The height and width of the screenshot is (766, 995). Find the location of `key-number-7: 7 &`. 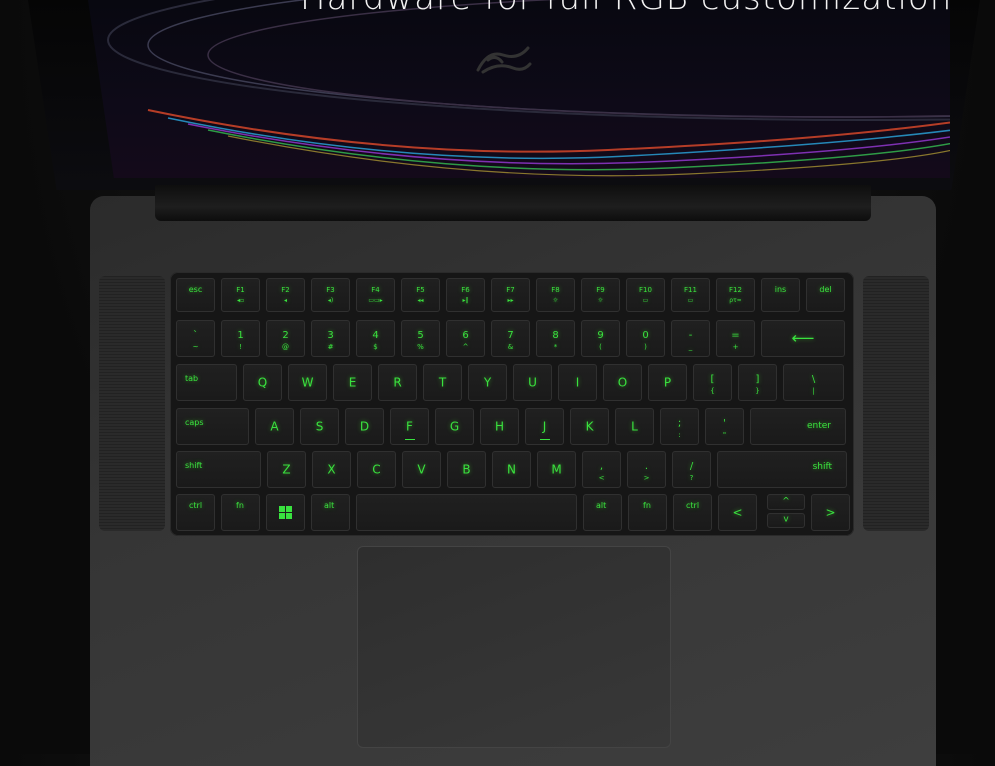

key-number-7: 7 & is located at coordinates (510, 338).